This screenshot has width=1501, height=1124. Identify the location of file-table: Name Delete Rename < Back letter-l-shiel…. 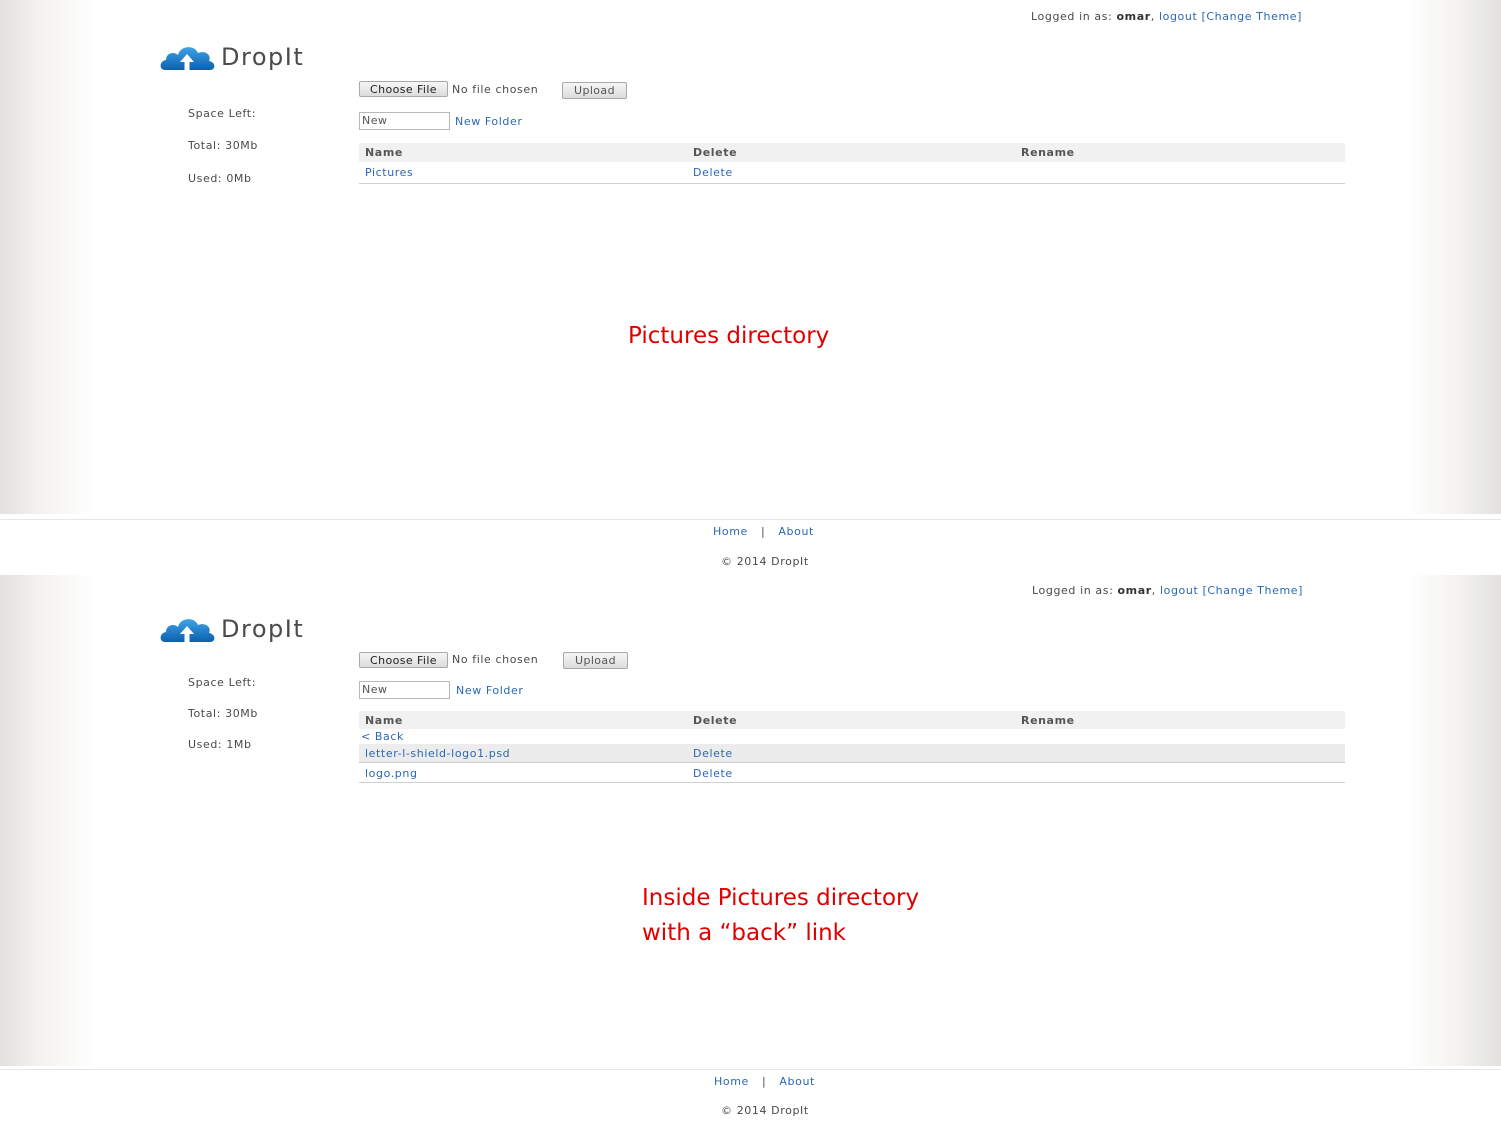
(852, 747).